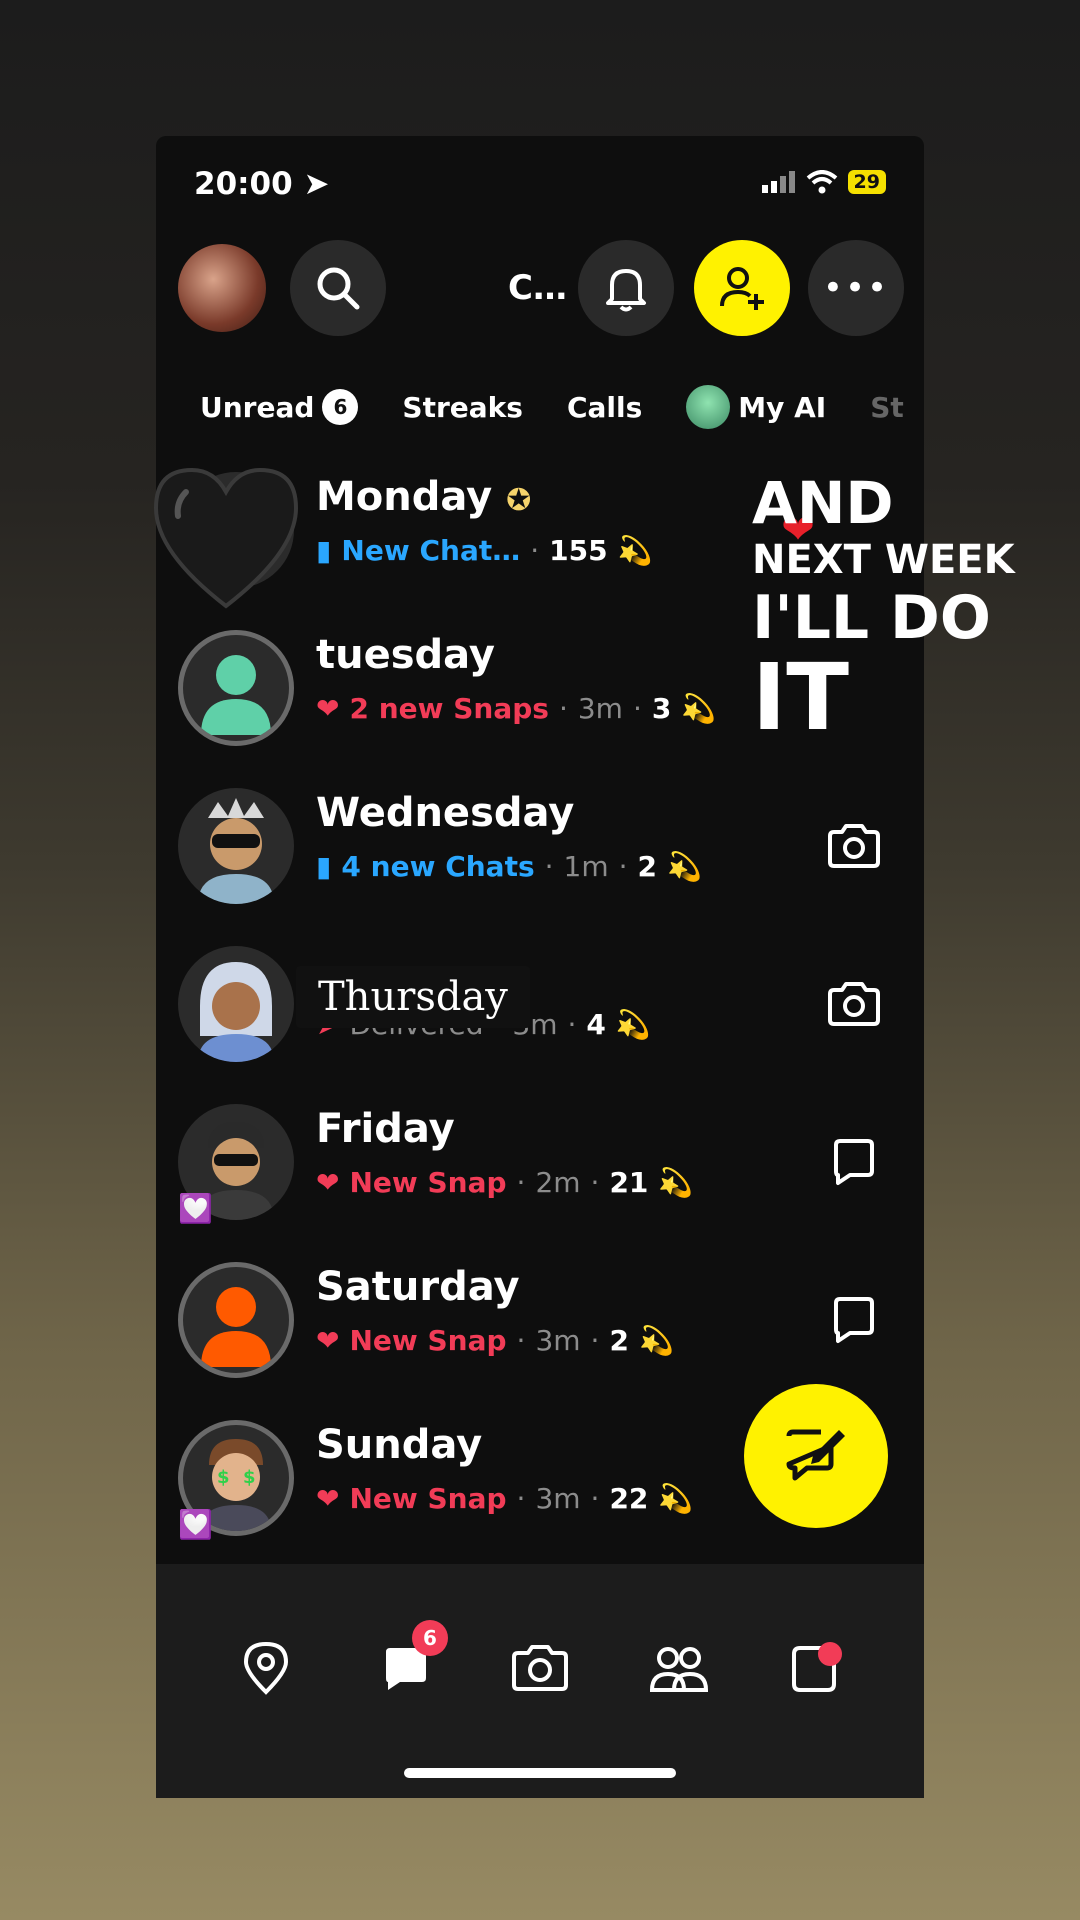 The width and height of the screenshot is (1080, 1920). Describe the element at coordinates (778, 182) in the screenshot. I see `cellular-signal-icon` at that location.